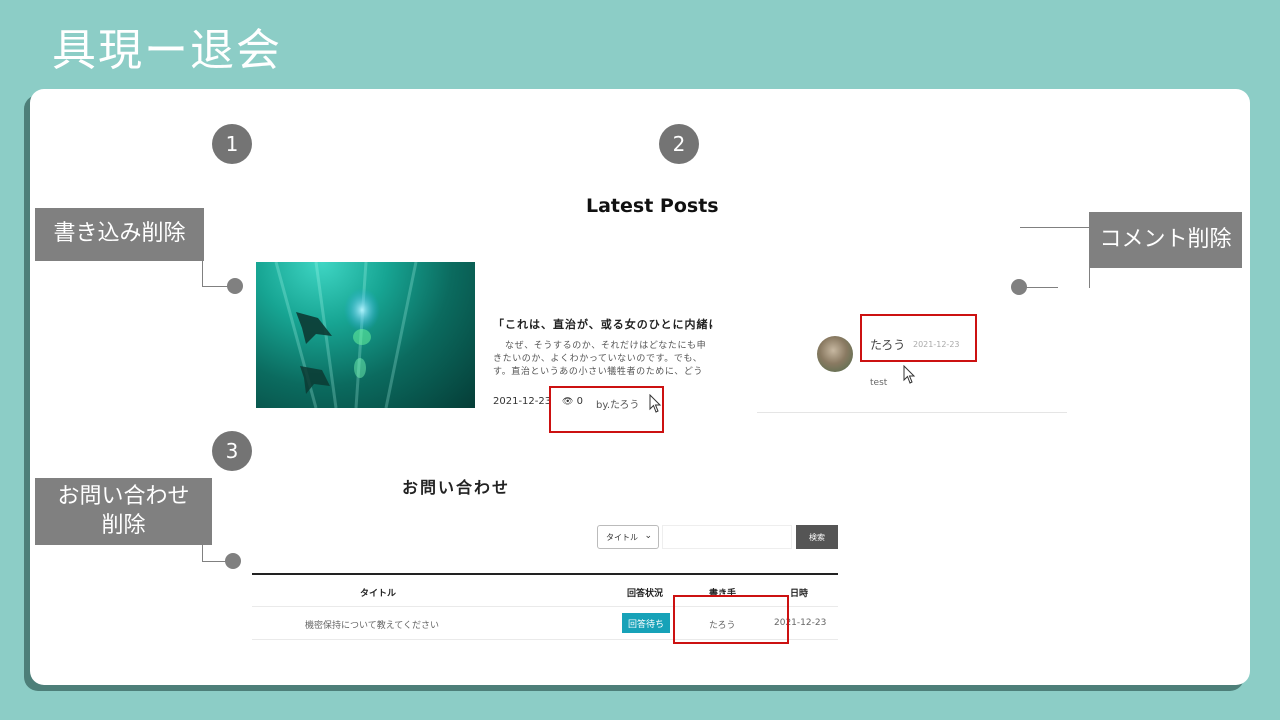  What do you see at coordinates (233, 561) in the screenshot?
I see `callout-dot-inquiry` at bounding box center [233, 561].